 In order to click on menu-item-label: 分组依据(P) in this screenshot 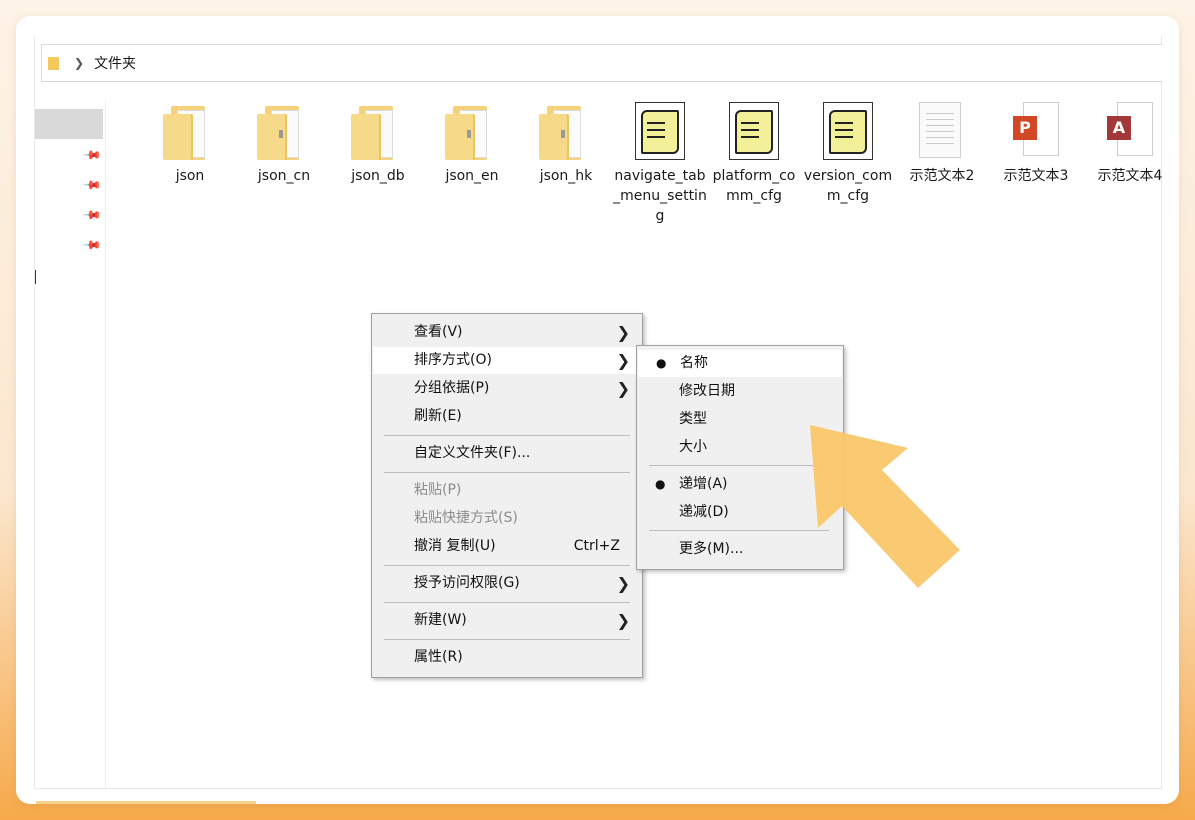, I will do `click(452, 388)`.